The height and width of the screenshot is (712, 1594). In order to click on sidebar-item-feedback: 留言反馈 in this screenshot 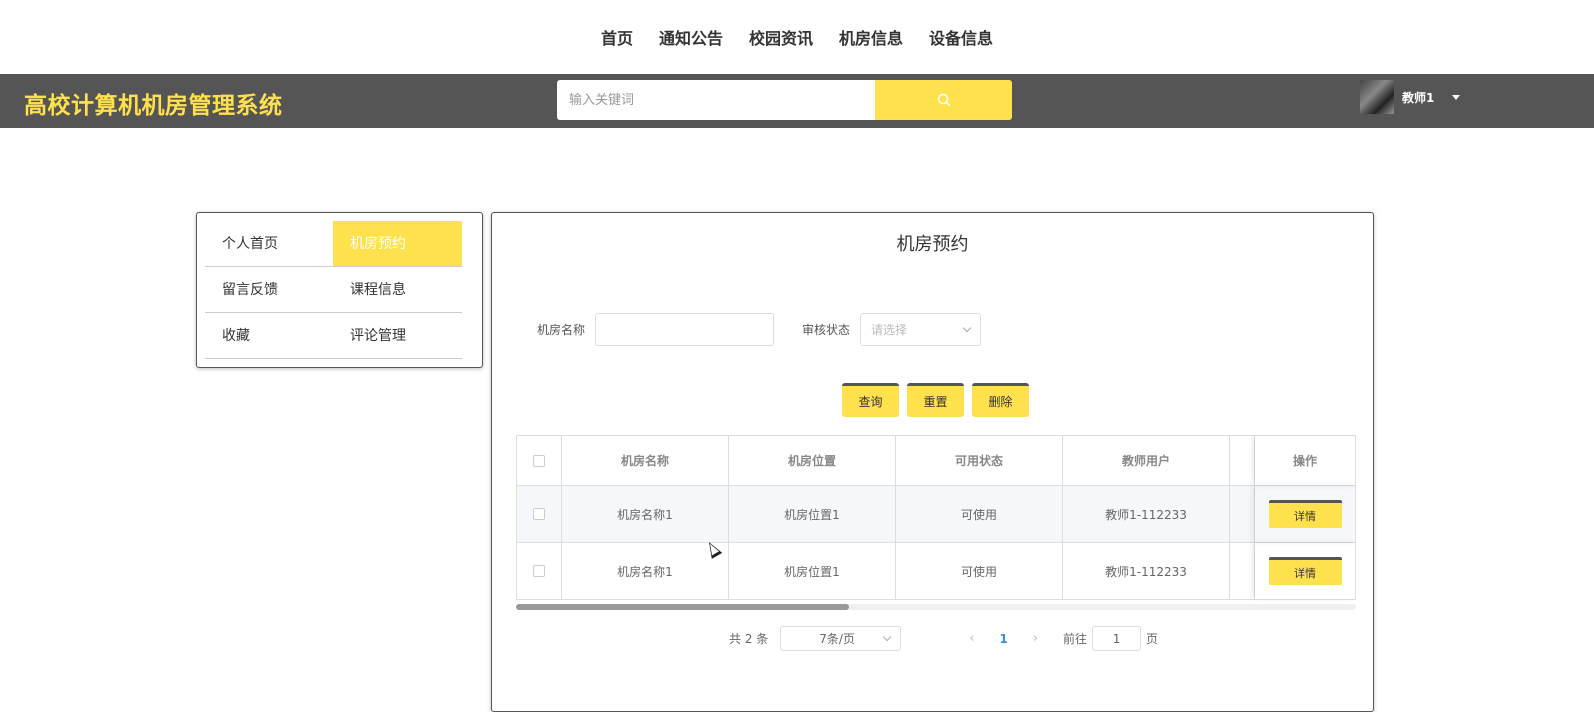, I will do `click(269, 290)`.